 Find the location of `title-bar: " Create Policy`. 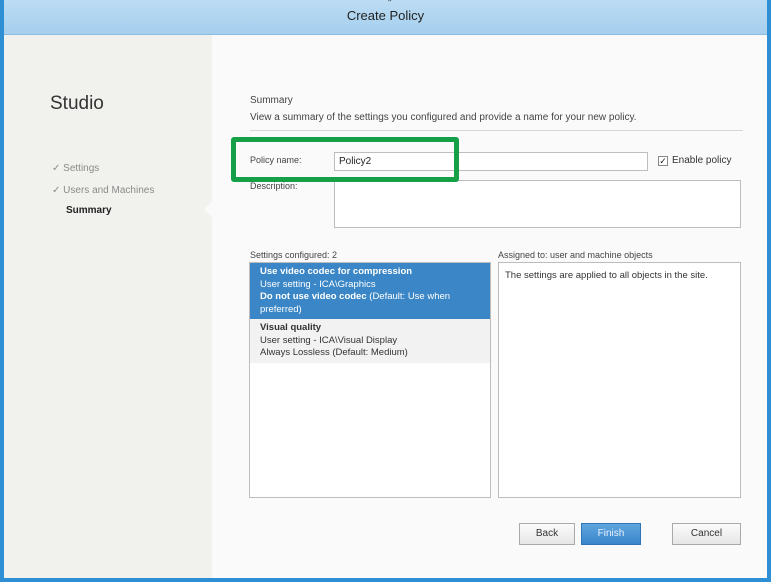

title-bar: " Create Policy is located at coordinates (385, 17).